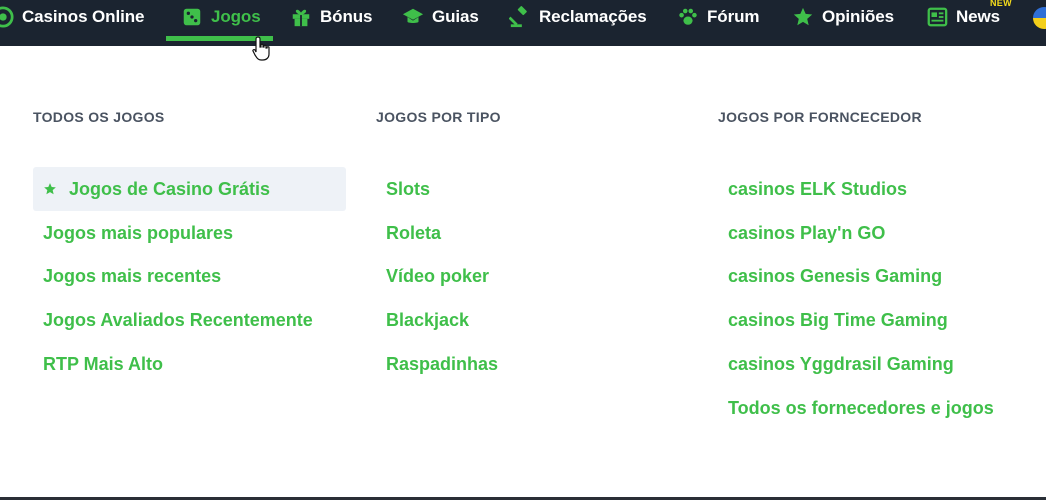 Image resolution: width=1046 pixels, height=500 pixels. I want to click on nav-label-bonus: Bónus, so click(346, 16).